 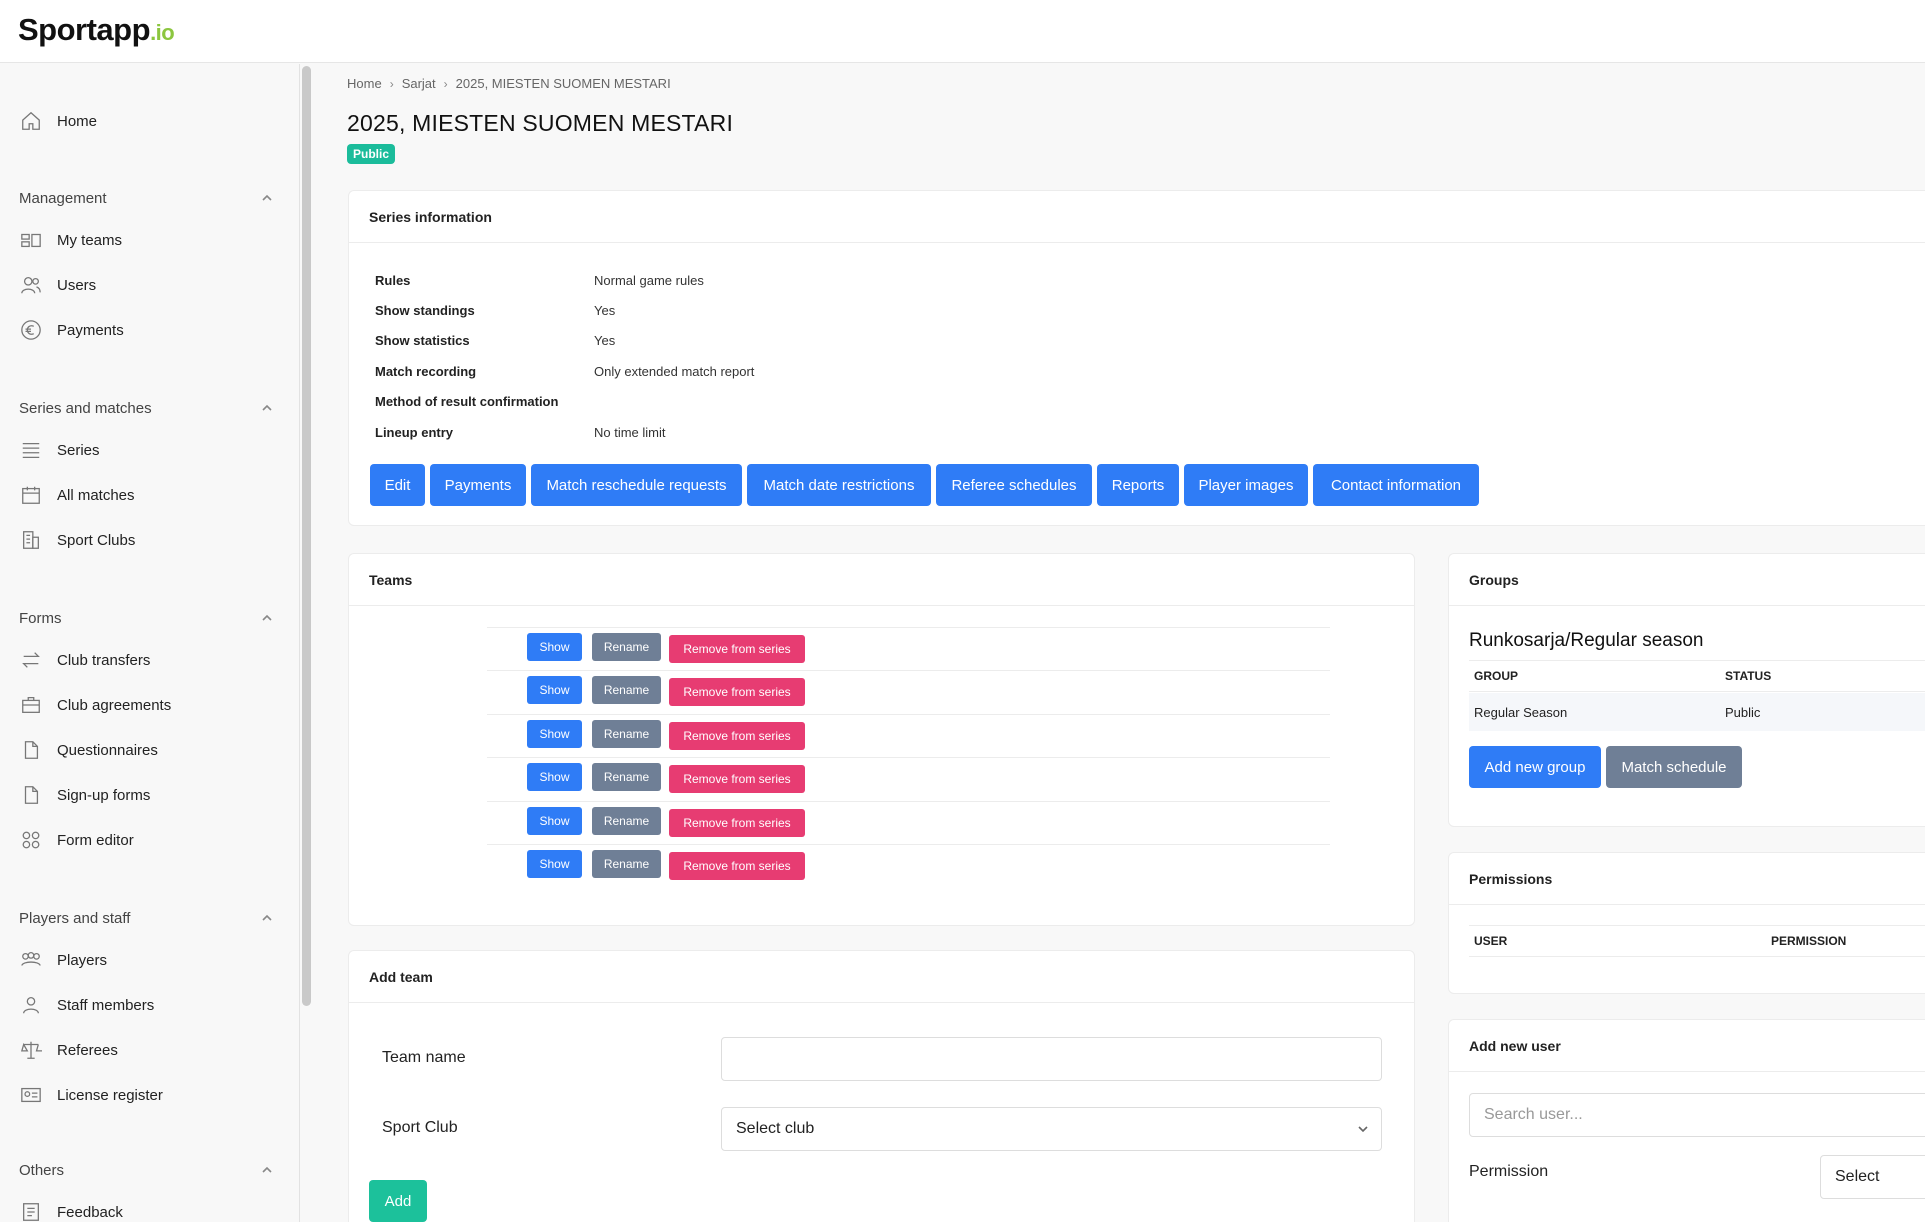 What do you see at coordinates (419, 83) in the screenshot?
I see `breadcrumb-sarjat: Sarjat` at bounding box center [419, 83].